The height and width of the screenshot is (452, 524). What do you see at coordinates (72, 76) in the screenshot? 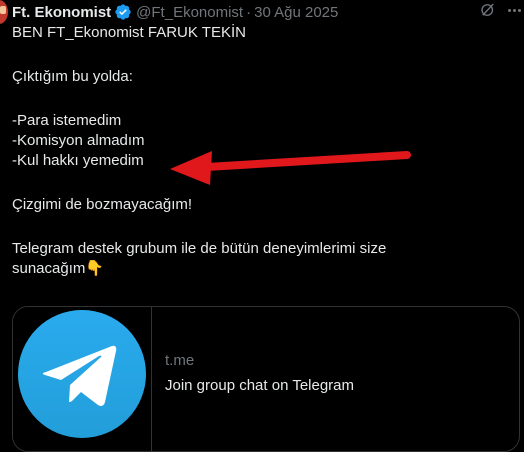
I see `tweet-line: Çıktığım bu yolda:` at bounding box center [72, 76].